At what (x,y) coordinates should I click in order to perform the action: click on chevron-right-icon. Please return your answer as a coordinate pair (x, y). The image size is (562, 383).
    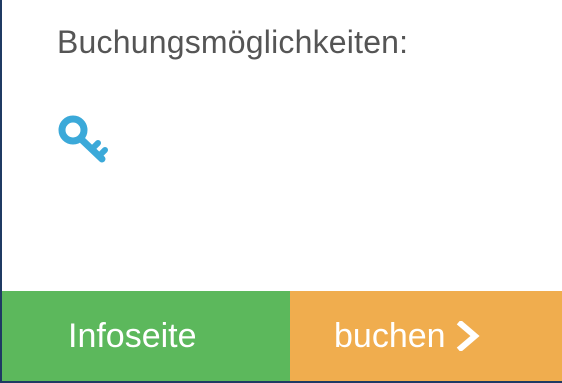
    Looking at the image, I should click on (469, 336).